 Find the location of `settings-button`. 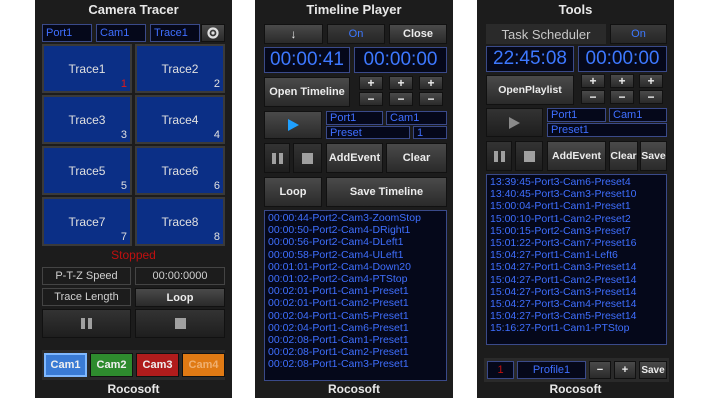

settings-button is located at coordinates (213, 33).